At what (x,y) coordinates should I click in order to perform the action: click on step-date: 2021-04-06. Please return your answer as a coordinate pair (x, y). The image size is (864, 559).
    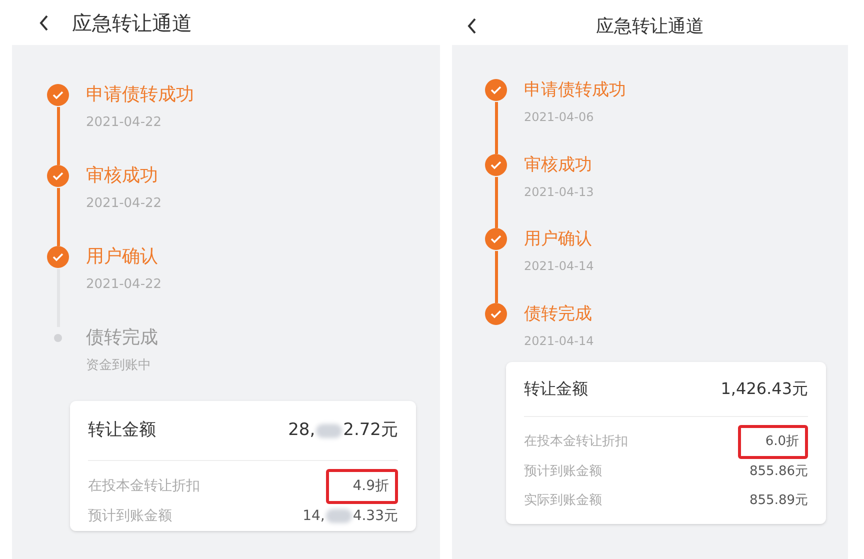
    Looking at the image, I should click on (559, 117).